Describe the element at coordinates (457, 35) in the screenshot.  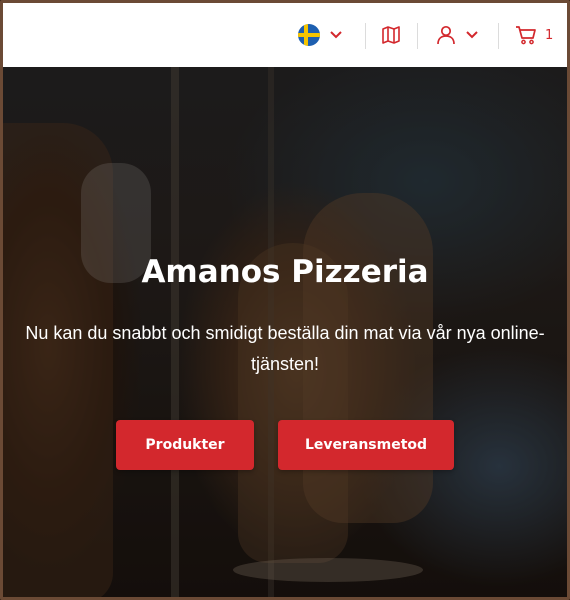
I see `account-menu` at that location.